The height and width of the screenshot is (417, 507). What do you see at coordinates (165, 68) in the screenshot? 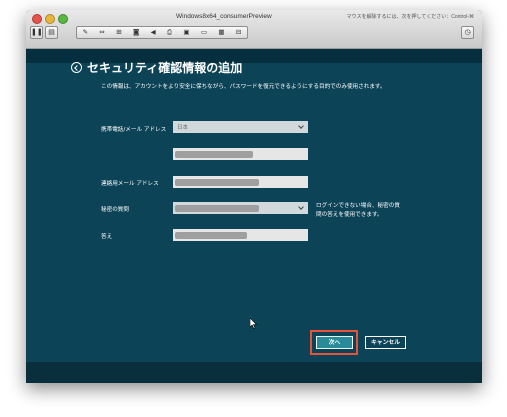
I see `page-title: セキュリティ確認情報の追加` at bounding box center [165, 68].